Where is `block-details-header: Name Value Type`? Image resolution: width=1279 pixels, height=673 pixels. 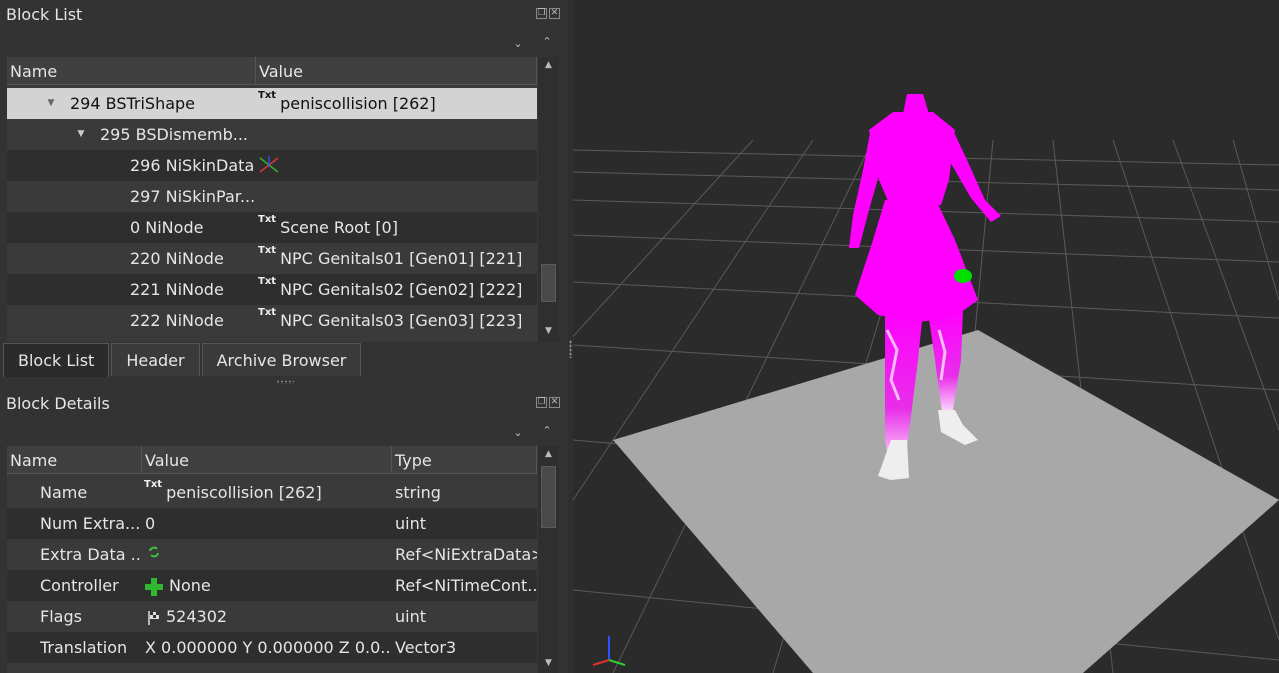
block-details-header: Name Value Type is located at coordinates (272, 460).